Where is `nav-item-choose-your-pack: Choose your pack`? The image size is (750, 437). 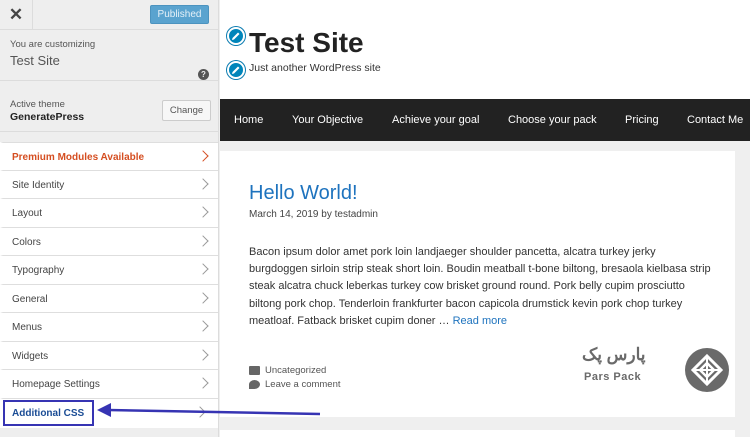
nav-item-choose-your-pack: Choose your pack is located at coordinates (552, 120).